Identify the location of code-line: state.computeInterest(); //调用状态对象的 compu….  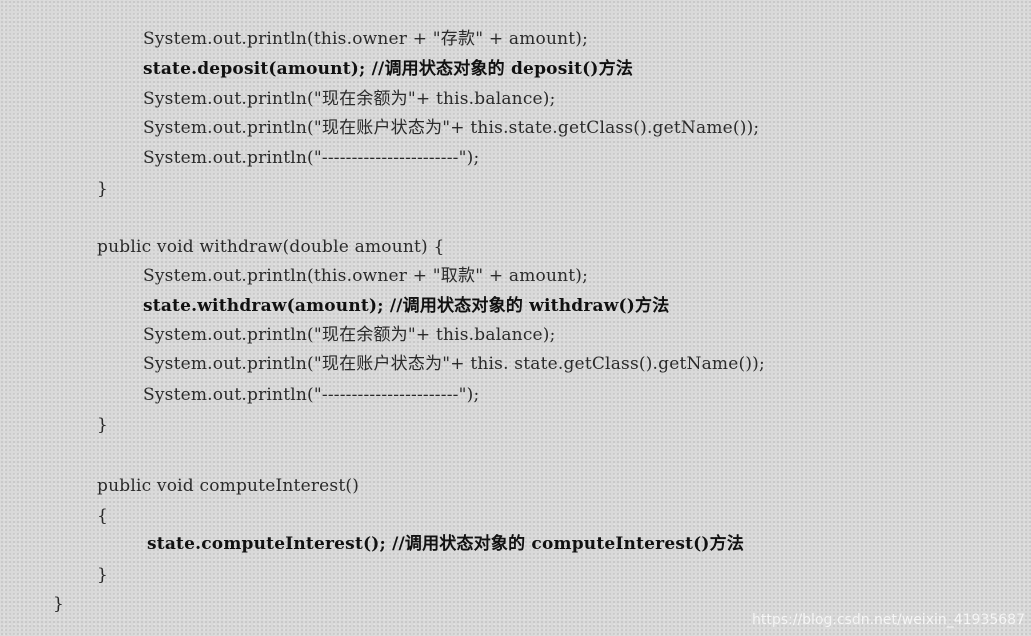
(446, 544).